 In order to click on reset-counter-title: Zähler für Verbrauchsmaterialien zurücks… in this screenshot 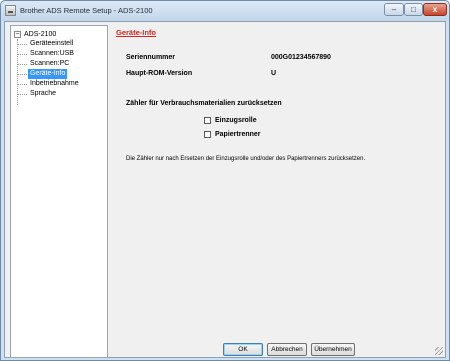, I will do `click(204, 103)`.